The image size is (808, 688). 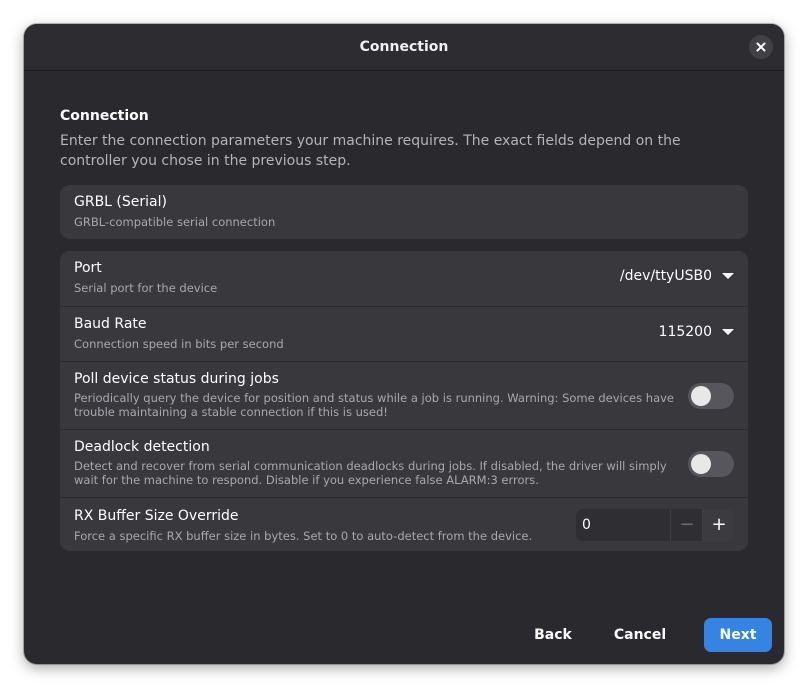 I want to click on close-button, so click(x=761, y=47).